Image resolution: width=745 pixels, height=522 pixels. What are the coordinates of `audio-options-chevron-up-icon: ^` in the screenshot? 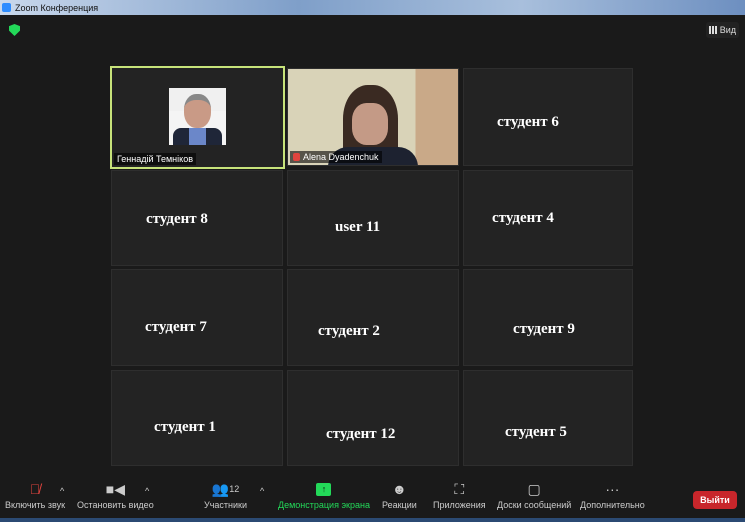 It's located at (62, 491).